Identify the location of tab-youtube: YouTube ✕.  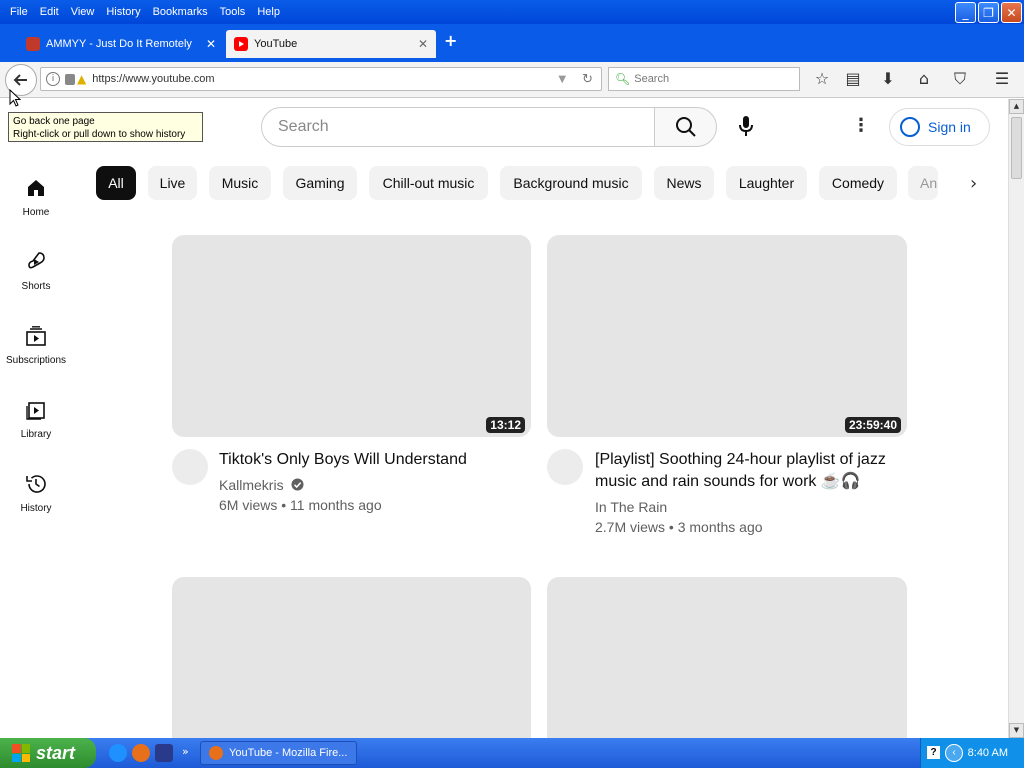
(331, 44).